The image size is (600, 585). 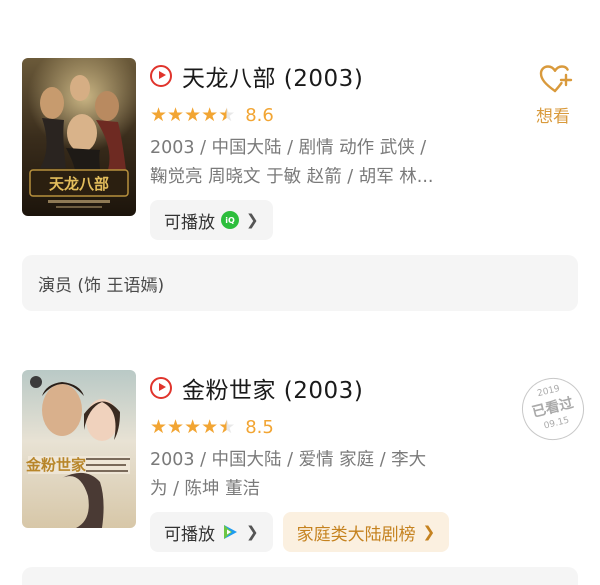 What do you see at coordinates (272, 388) in the screenshot?
I see `movie-title: 金粉世家 (2003)` at bounding box center [272, 388].